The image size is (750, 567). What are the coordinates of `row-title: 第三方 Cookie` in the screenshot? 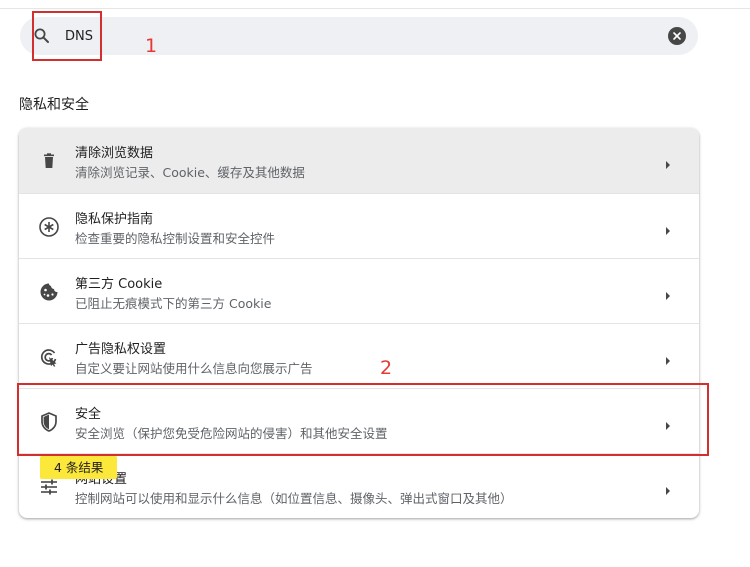 It's located at (119, 284).